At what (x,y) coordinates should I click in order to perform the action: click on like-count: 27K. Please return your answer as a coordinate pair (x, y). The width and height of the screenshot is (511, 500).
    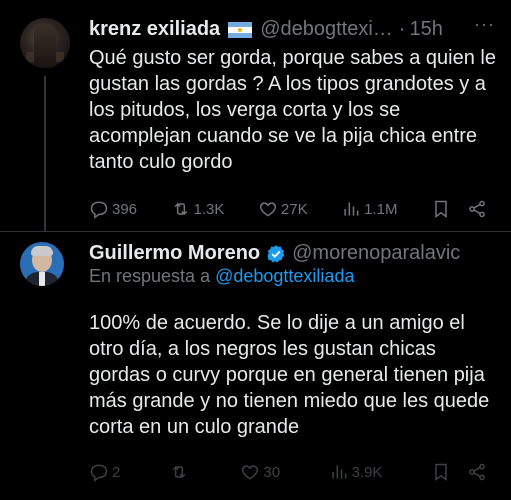
    Looking at the image, I should click on (294, 209).